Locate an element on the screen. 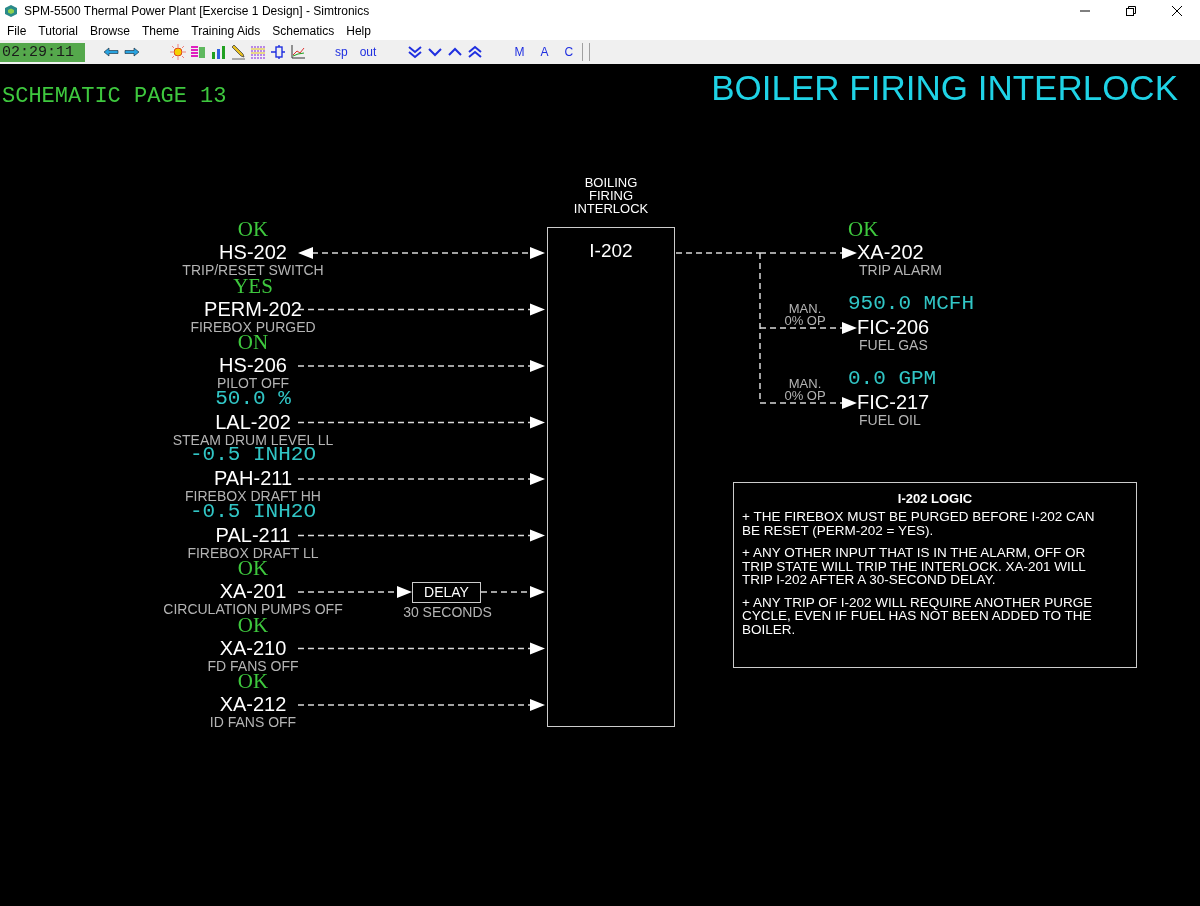  tag-label: FIC-217 is located at coordinates (893, 402).